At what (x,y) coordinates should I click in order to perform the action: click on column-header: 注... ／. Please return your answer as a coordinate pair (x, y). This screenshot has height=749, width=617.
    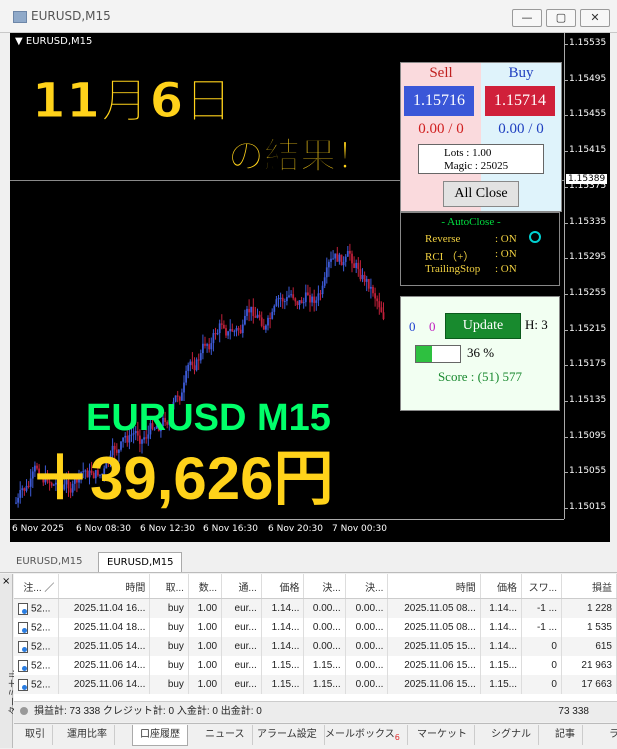
    Looking at the image, I should click on (37, 586).